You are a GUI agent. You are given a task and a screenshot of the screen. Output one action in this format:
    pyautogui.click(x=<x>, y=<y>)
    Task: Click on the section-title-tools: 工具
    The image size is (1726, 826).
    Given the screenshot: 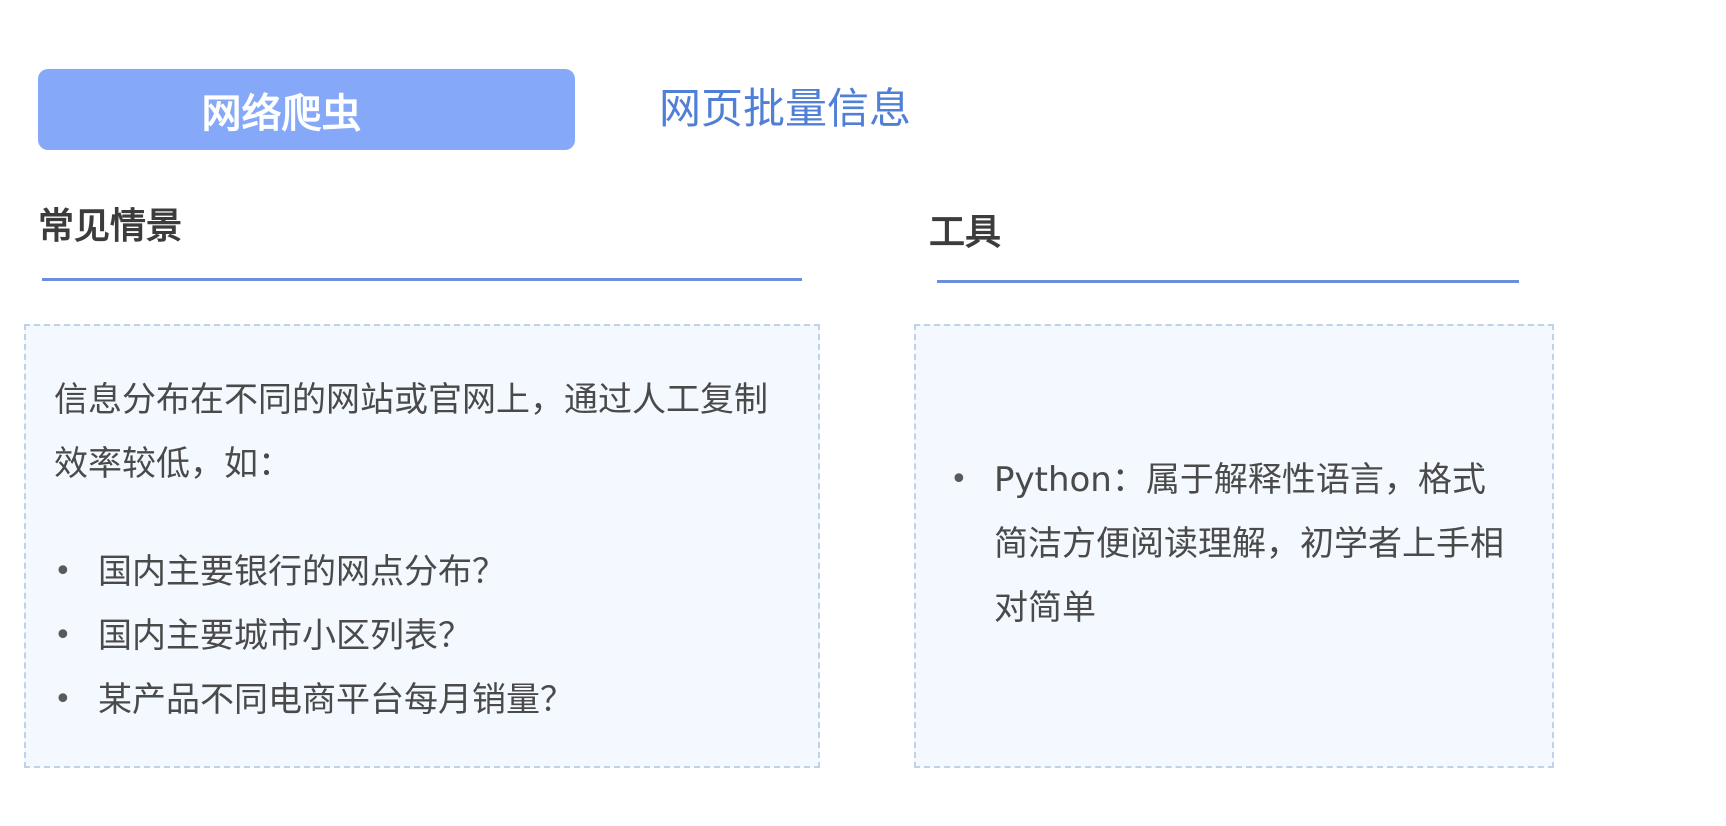 What is the action you would take?
    pyautogui.click(x=965, y=232)
    